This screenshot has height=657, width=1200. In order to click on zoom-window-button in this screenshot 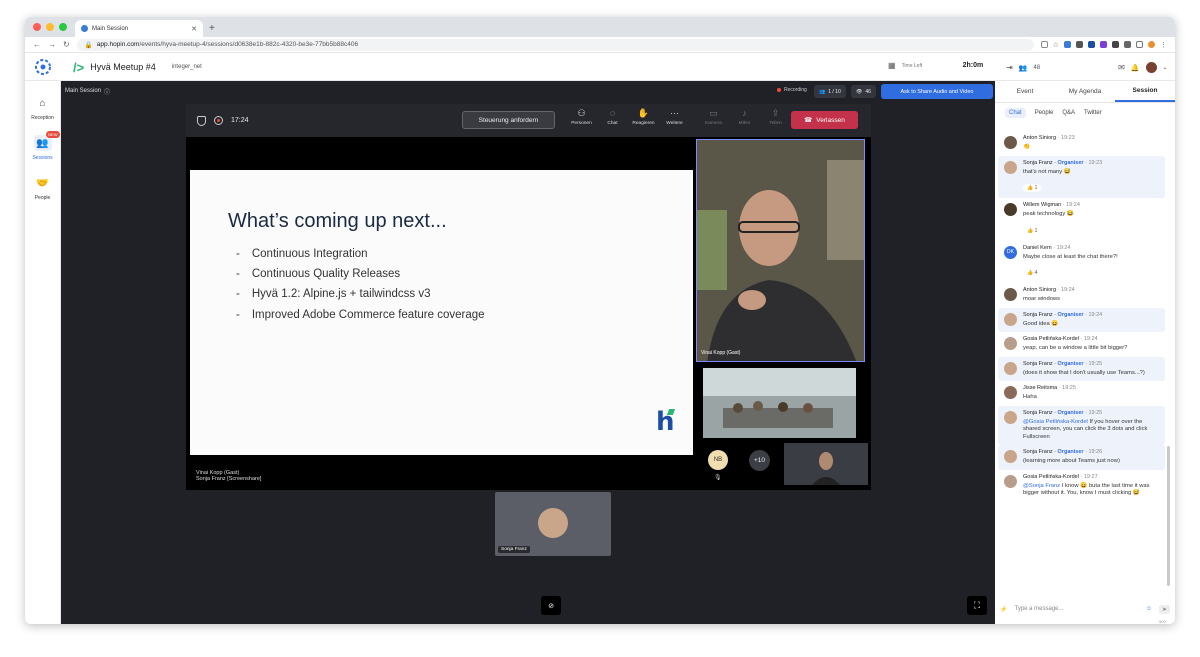, I will do `click(63, 27)`.